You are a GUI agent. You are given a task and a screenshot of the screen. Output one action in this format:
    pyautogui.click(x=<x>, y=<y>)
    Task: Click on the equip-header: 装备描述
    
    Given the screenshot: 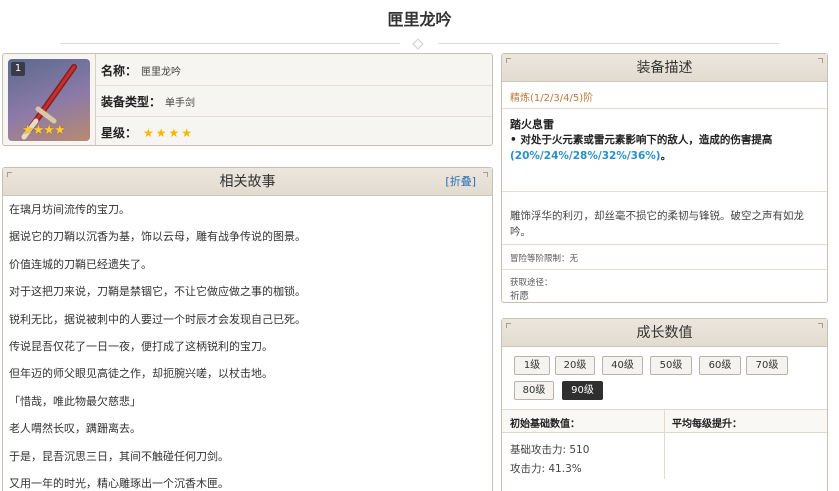 What is the action you would take?
    pyautogui.click(x=664, y=68)
    